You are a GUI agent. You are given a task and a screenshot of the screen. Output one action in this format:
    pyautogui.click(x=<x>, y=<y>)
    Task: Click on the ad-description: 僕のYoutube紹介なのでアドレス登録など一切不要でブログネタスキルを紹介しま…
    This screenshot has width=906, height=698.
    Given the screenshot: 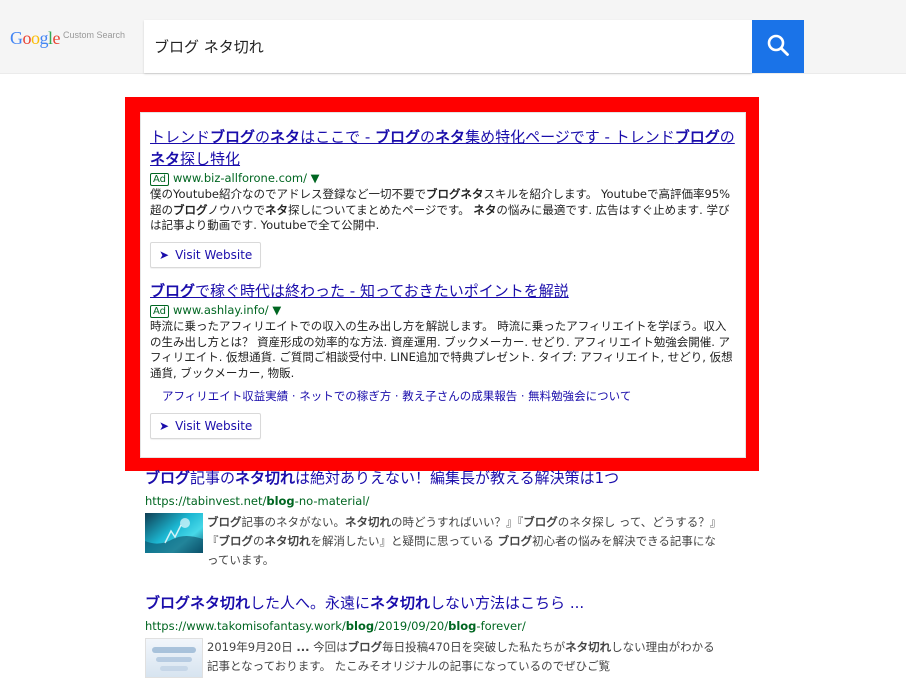 What is the action you would take?
    pyautogui.click(x=440, y=209)
    